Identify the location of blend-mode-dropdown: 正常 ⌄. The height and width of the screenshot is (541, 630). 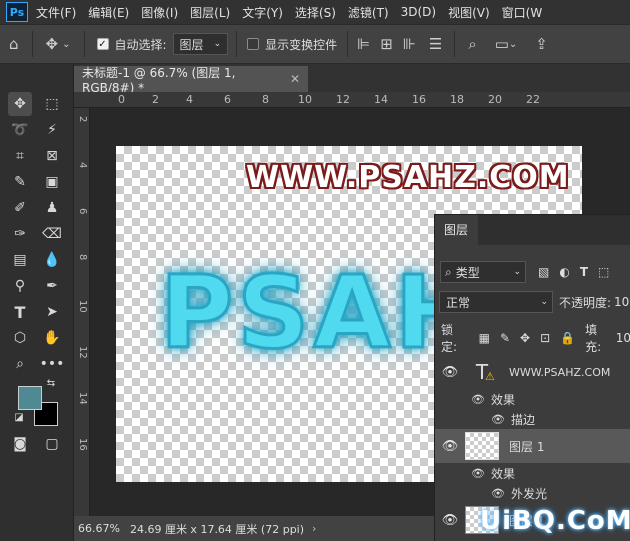
(496, 302).